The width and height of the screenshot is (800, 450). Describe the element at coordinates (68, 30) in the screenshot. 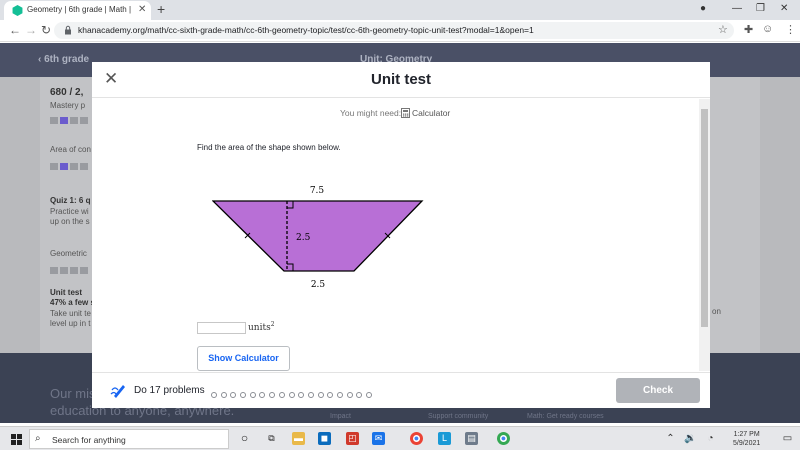

I see `lock-icon` at that location.